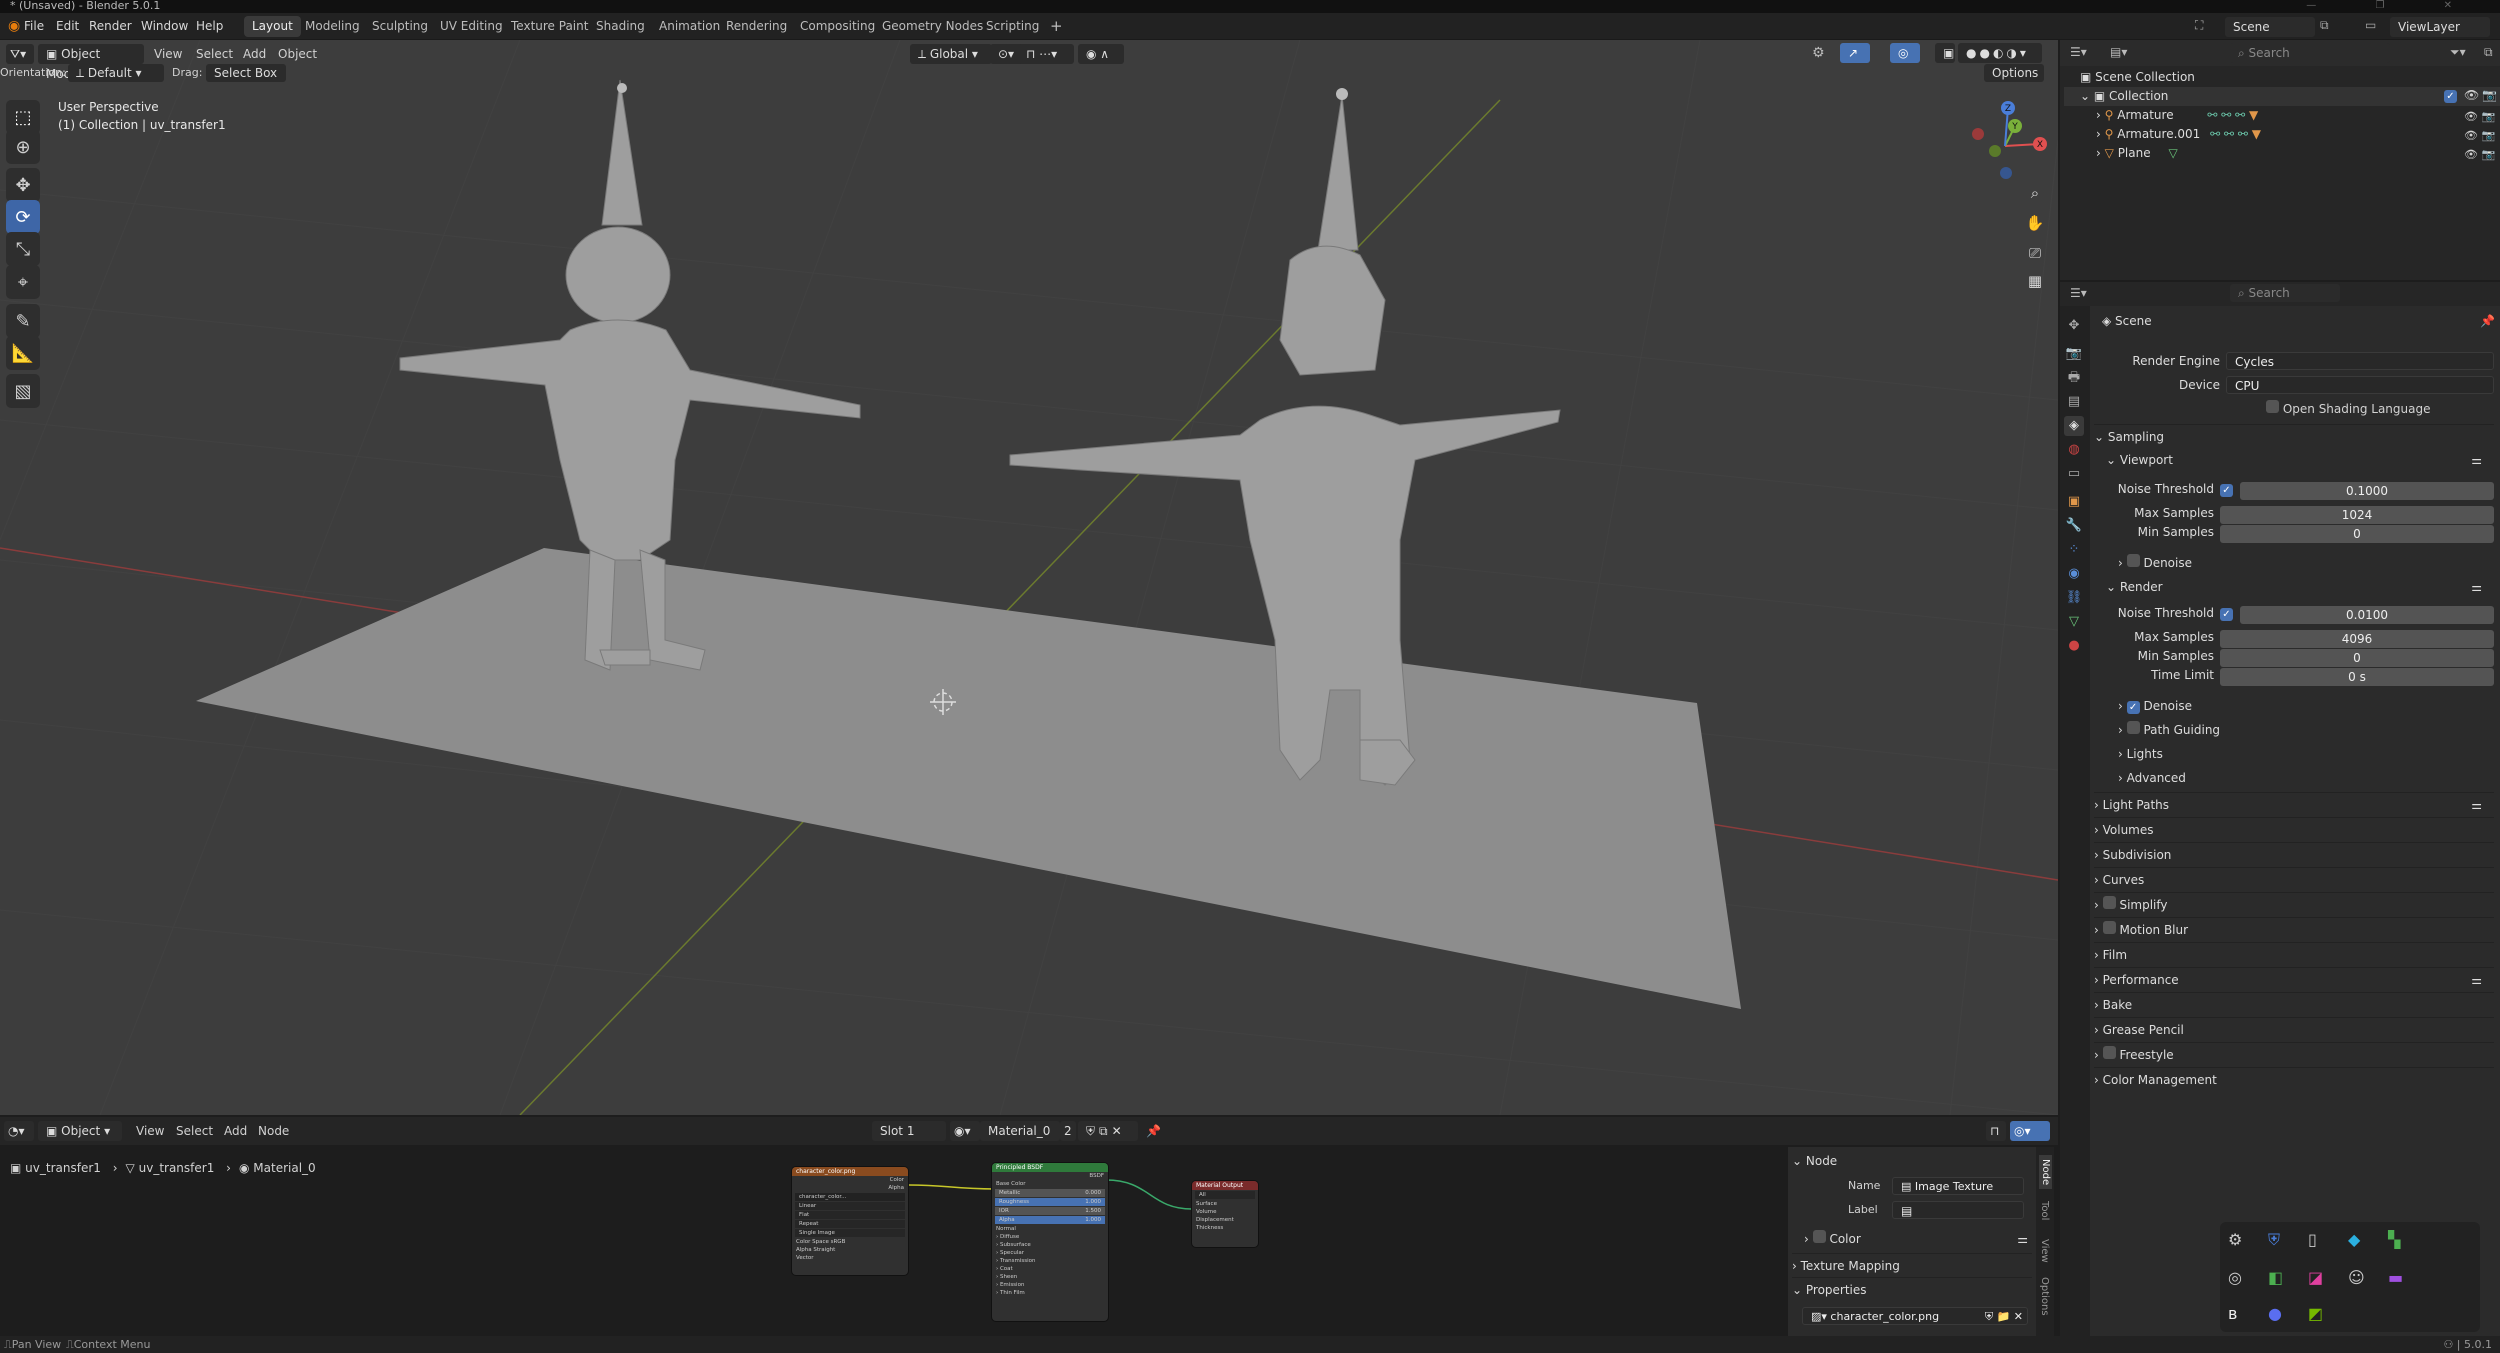  What do you see at coordinates (2300, 460) in the screenshot?
I see `viewport-subpanel: ⌄ Viewport ⚌` at bounding box center [2300, 460].